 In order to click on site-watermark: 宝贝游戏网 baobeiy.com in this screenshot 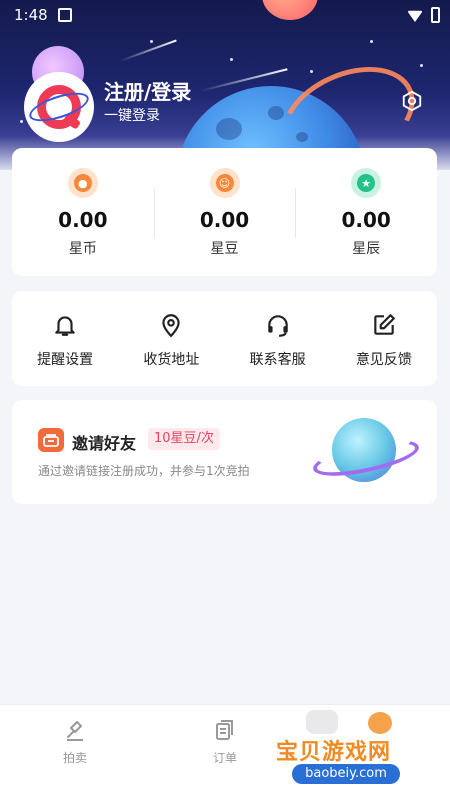, I will do `click(357, 751)`.